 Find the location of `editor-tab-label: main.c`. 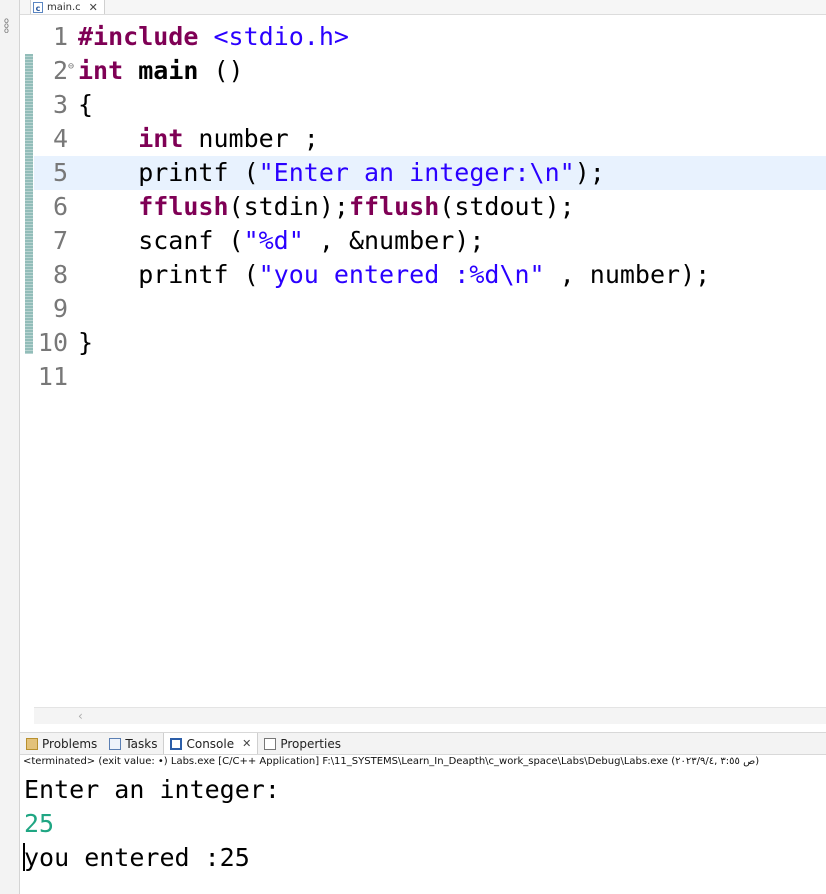

editor-tab-label: main.c is located at coordinates (64, 7).